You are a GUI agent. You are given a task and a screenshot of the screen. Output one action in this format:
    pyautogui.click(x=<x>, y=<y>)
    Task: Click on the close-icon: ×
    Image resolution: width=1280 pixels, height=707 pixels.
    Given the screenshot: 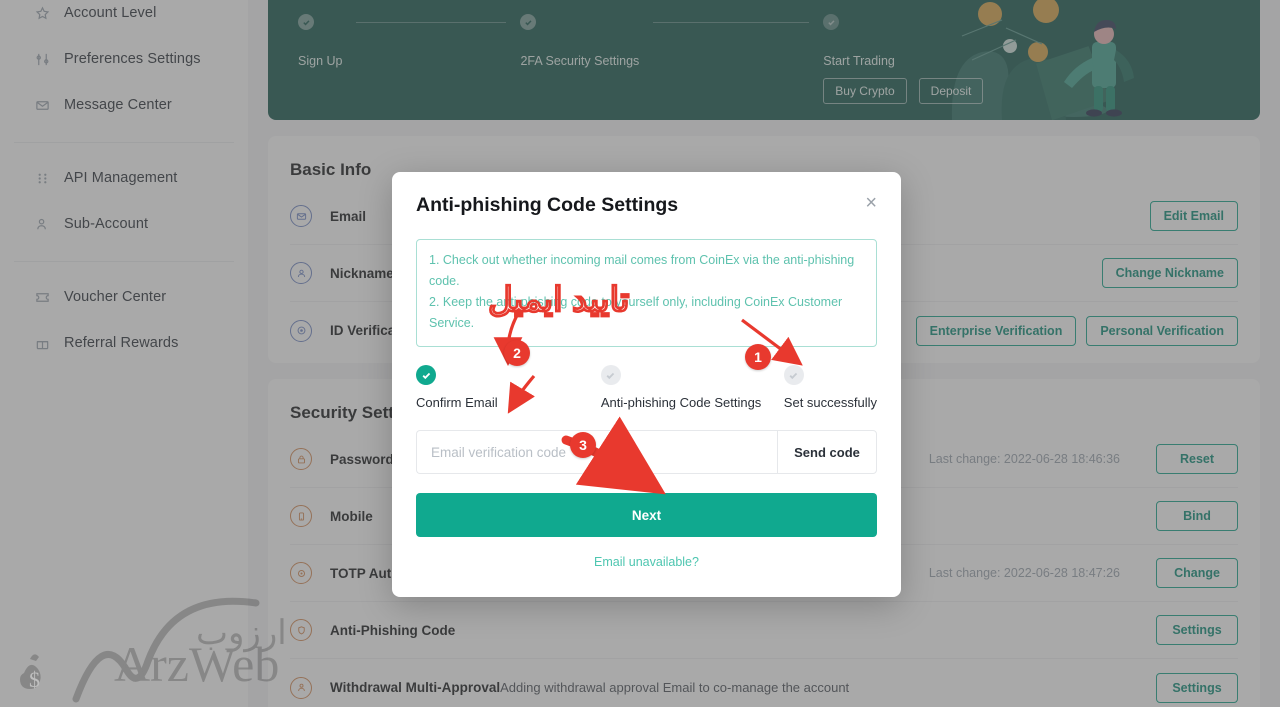 What is the action you would take?
    pyautogui.click(x=871, y=203)
    